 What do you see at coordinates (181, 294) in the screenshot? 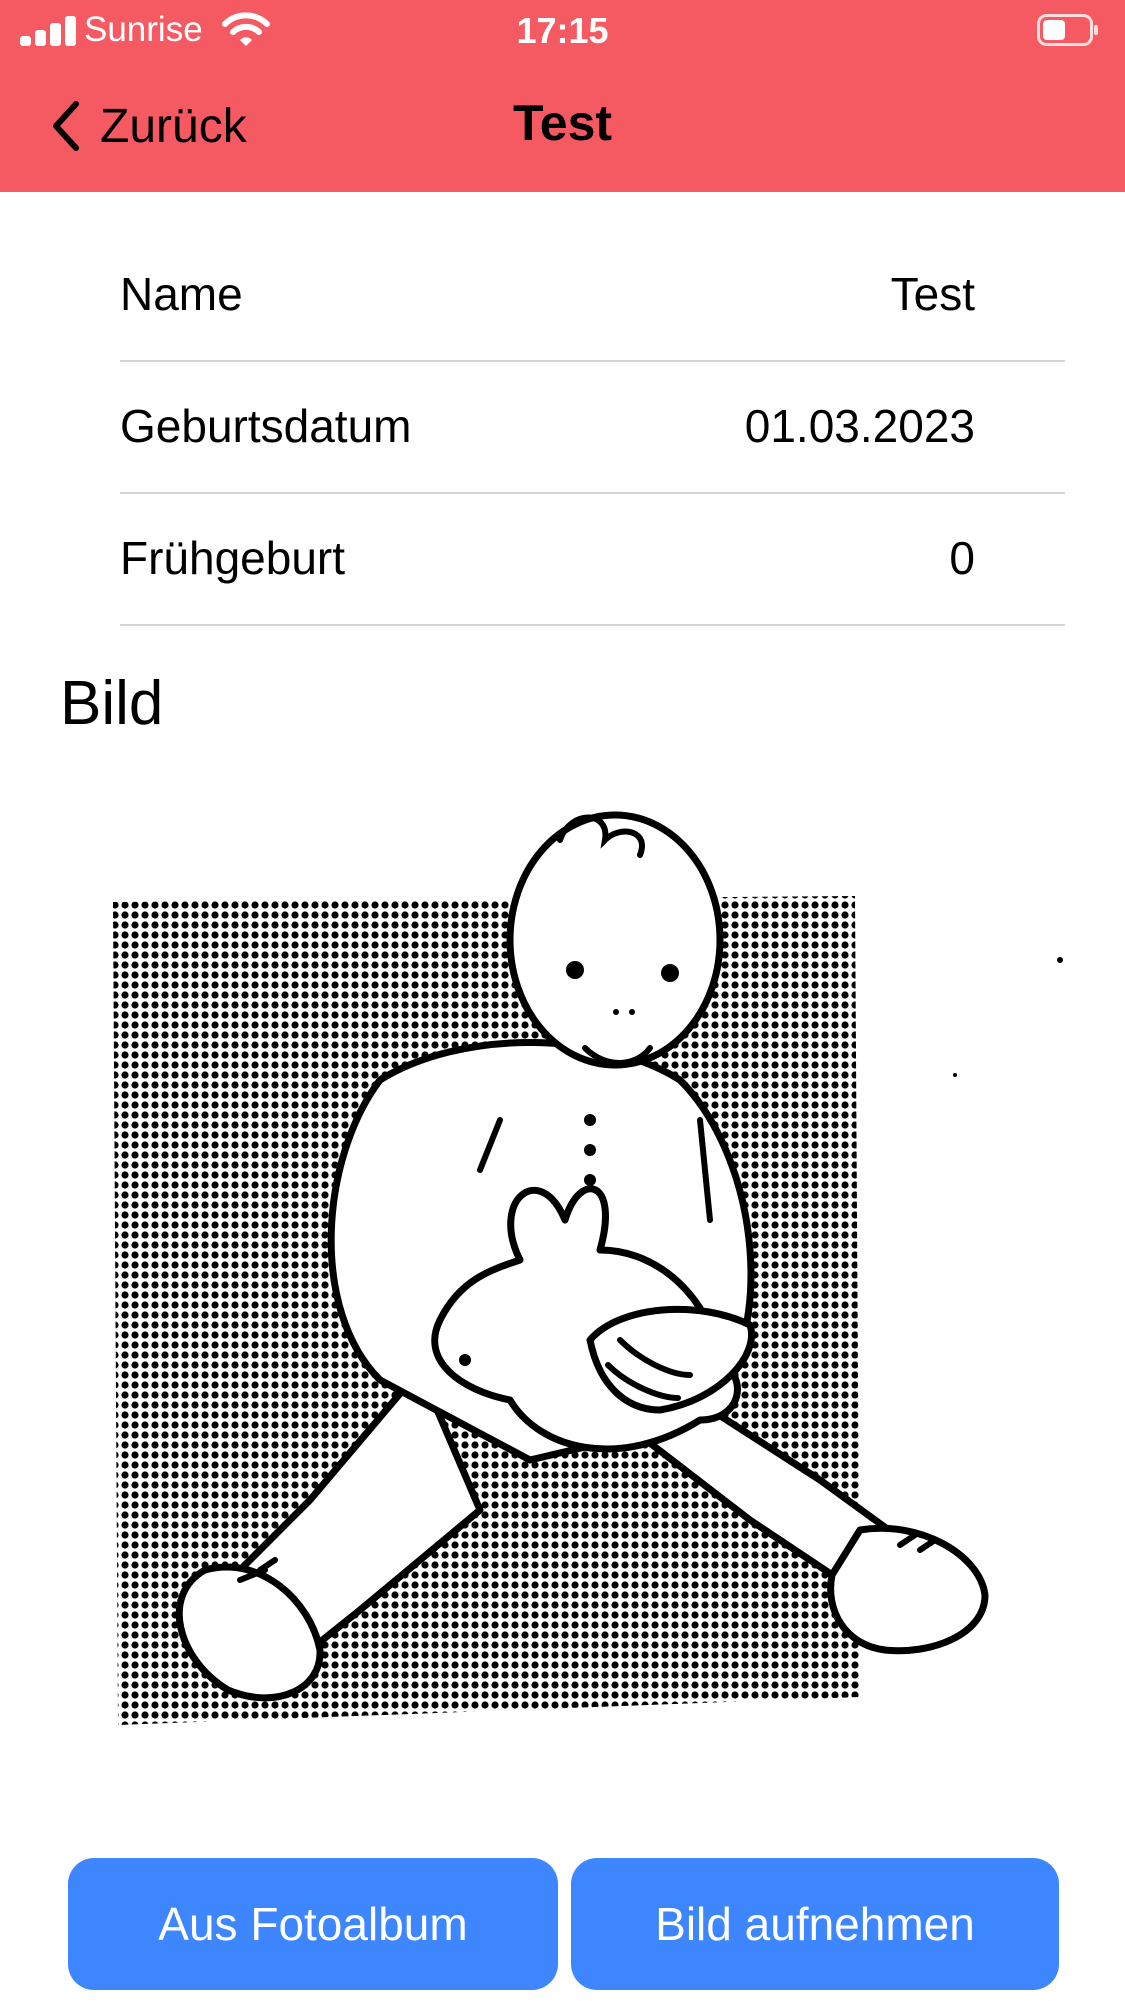
I see `info-row-label: Name` at bounding box center [181, 294].